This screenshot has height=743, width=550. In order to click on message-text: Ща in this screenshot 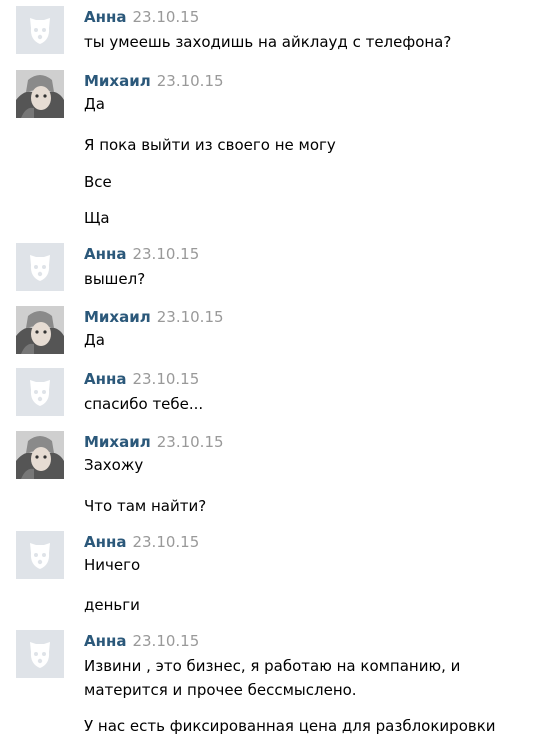, I will do `click(97, 218)`.